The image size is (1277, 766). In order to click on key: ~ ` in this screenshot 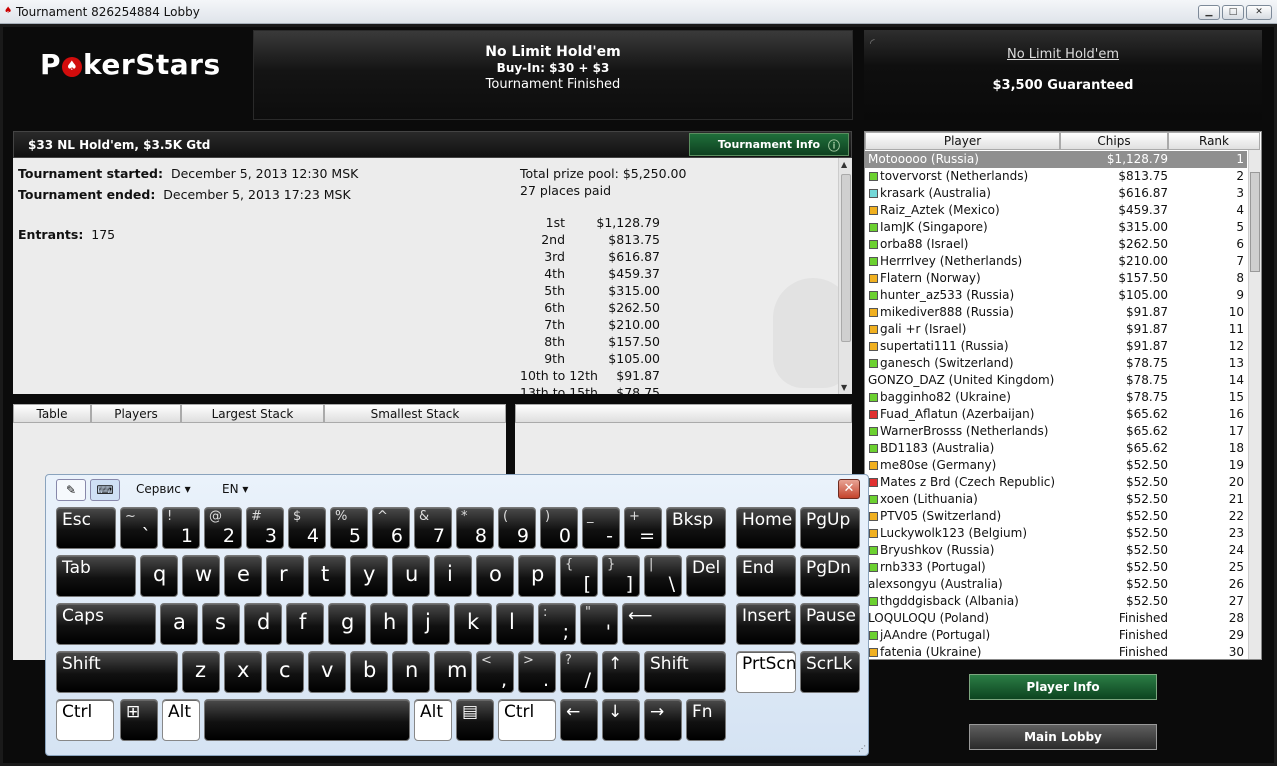, I will do `click(139, 528)`.